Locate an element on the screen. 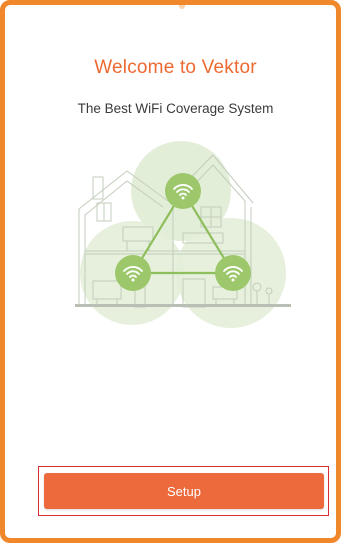  welcome-subtitle: The Best WiFi Coverage System is located at coordinates (175, 108).